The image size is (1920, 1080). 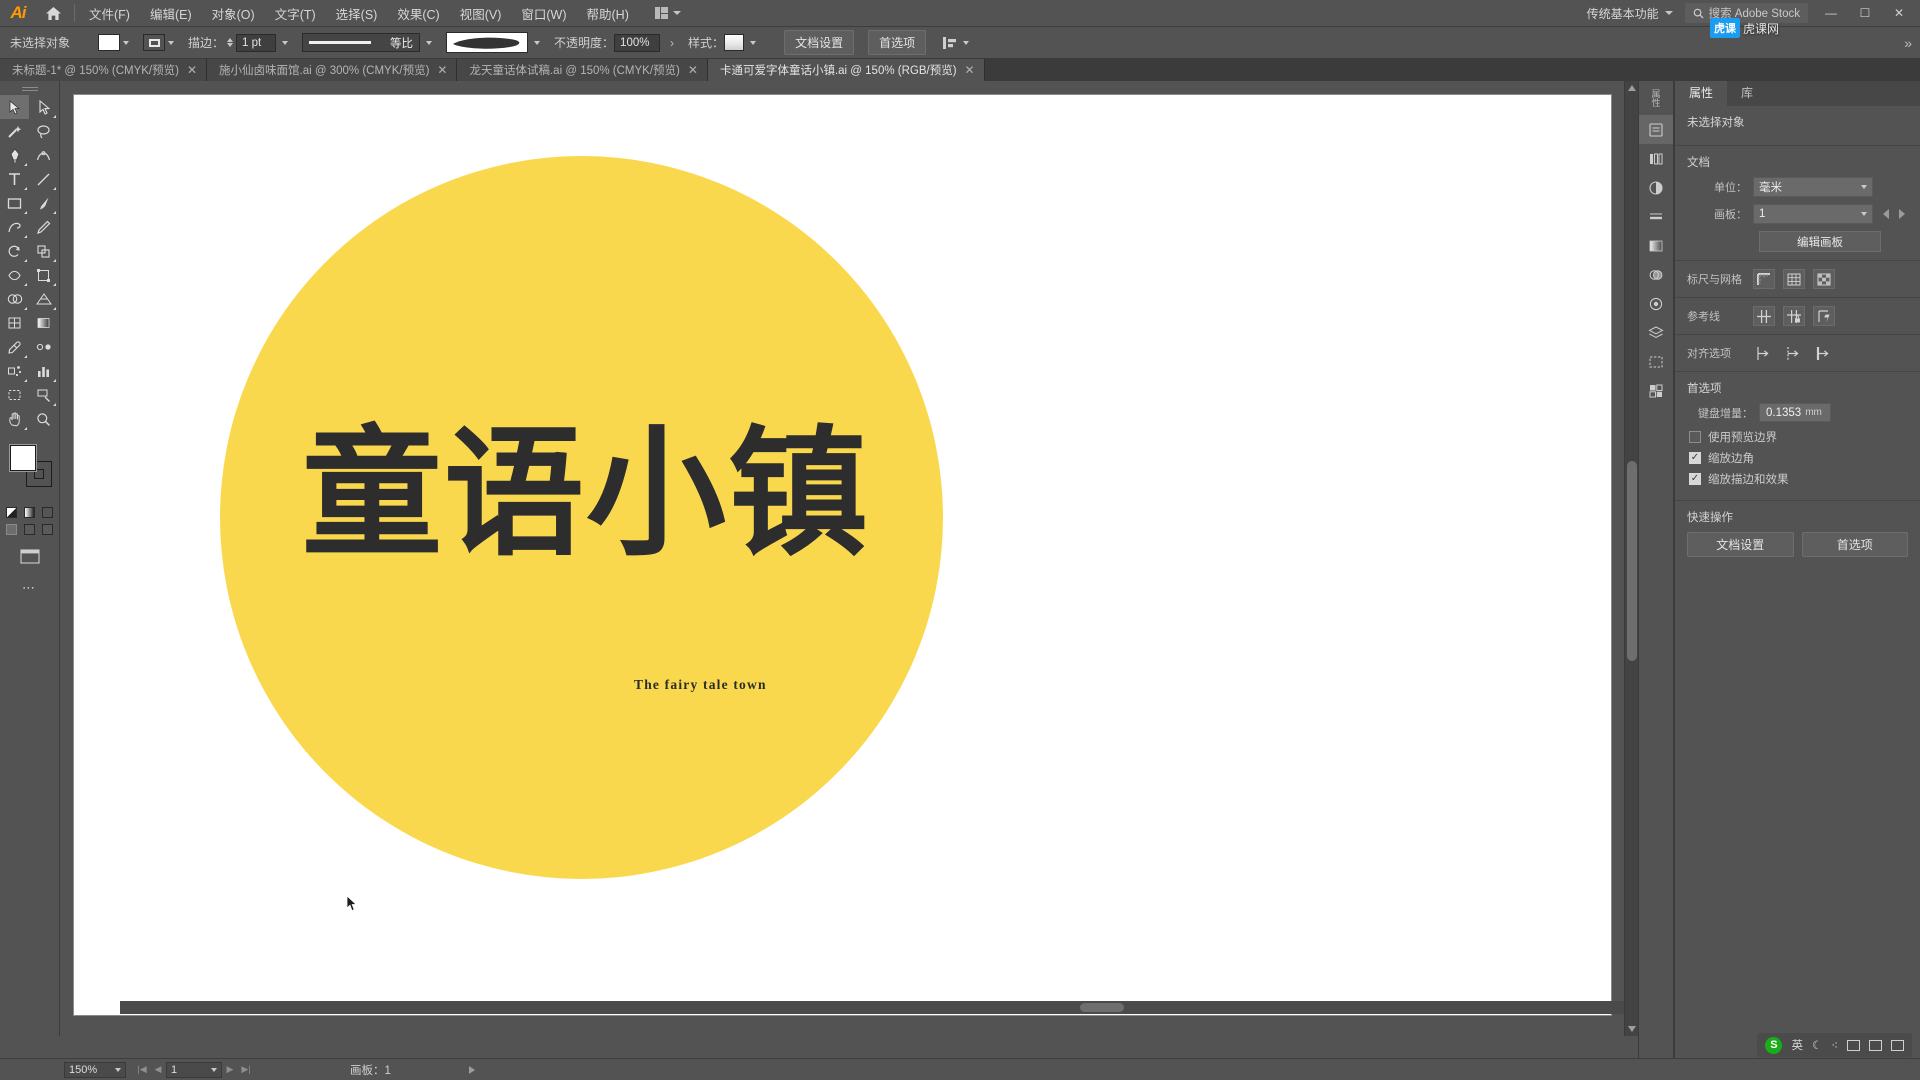 What do you see at coordinates (109, 13) in the screenshot?
I see `menu-item-file: 文件(F)` at bounding box center [109, 13].